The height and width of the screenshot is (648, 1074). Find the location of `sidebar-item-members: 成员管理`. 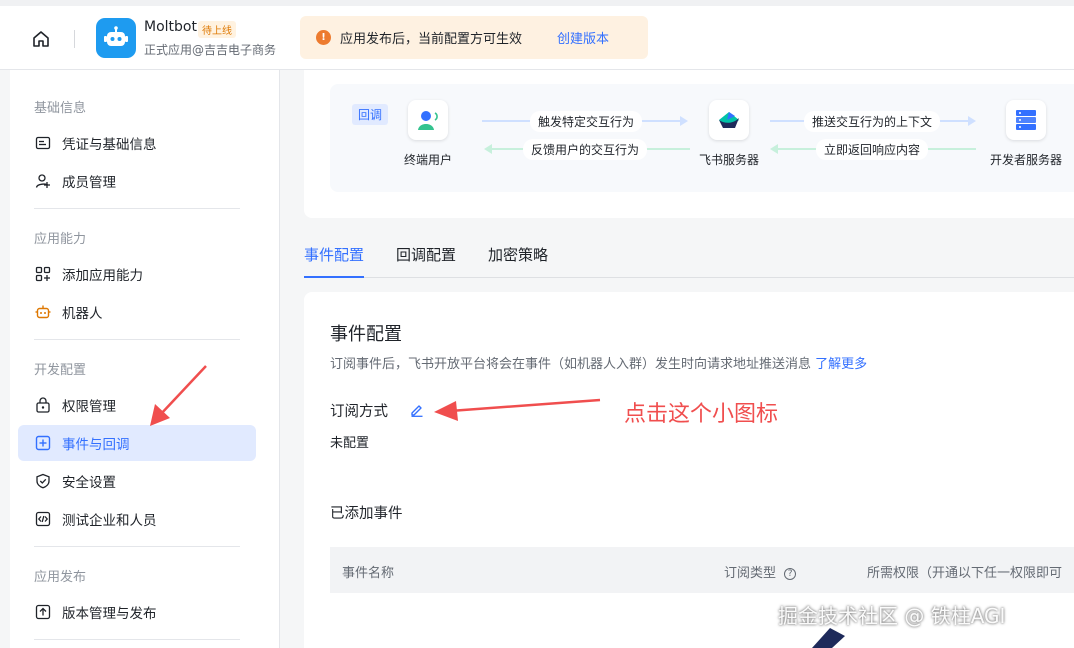

sidebar-item-members: 成员管理 is located at coordinates (137, 181).